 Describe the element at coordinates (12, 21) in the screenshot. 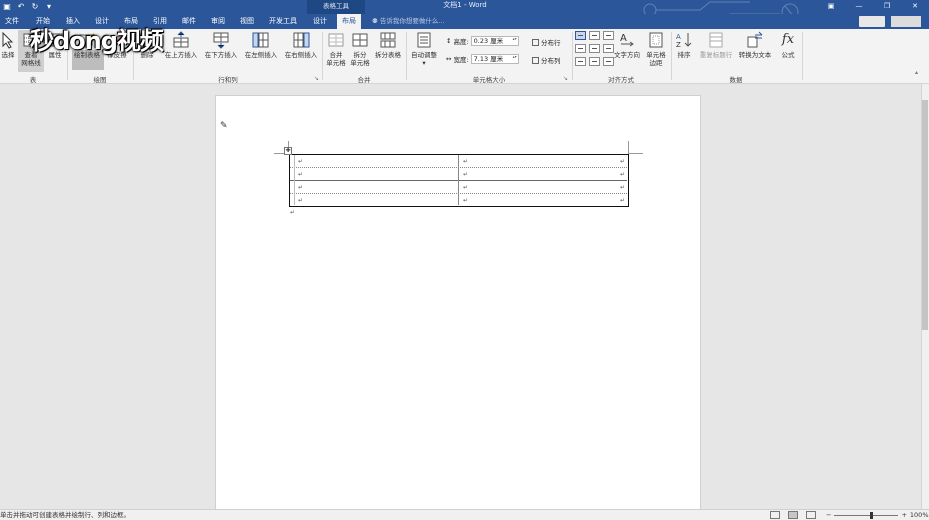

I see `tab-file: 文件` at that location.